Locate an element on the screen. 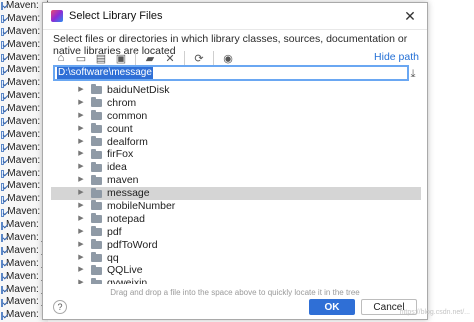 This screenshot has width=474, height=322. home-icon: ⌂ is located at coordinates (61, 58).